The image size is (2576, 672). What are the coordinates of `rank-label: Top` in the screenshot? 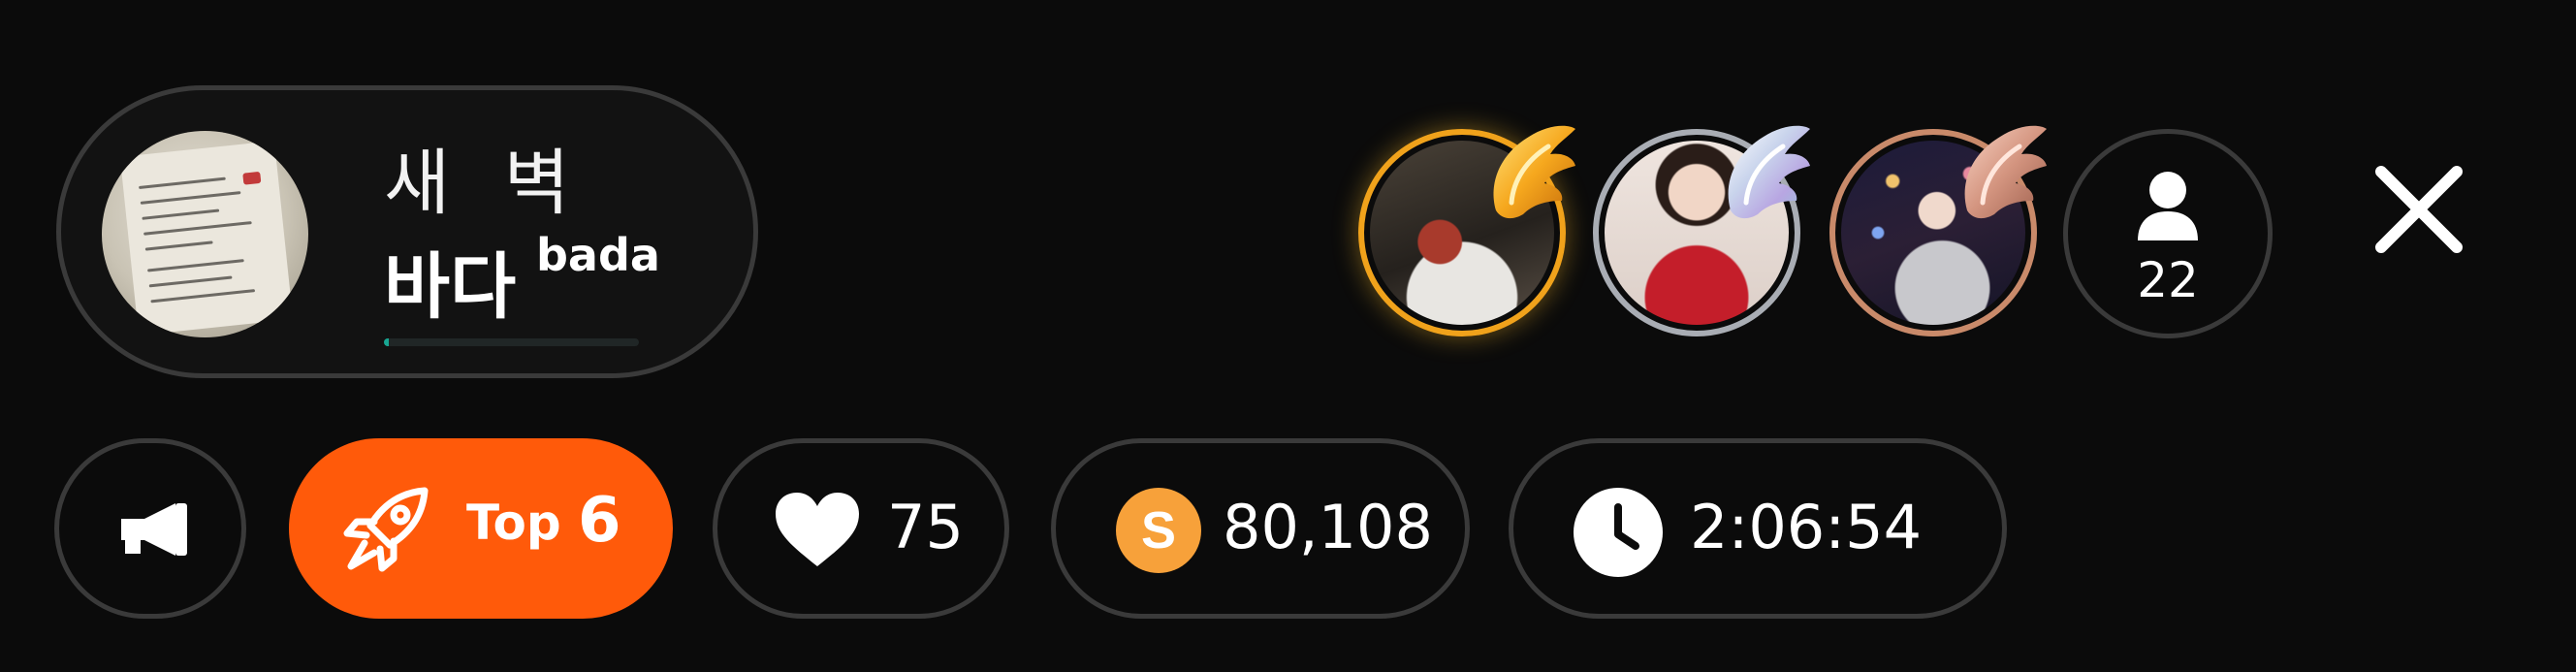 It's located at (513, 523).